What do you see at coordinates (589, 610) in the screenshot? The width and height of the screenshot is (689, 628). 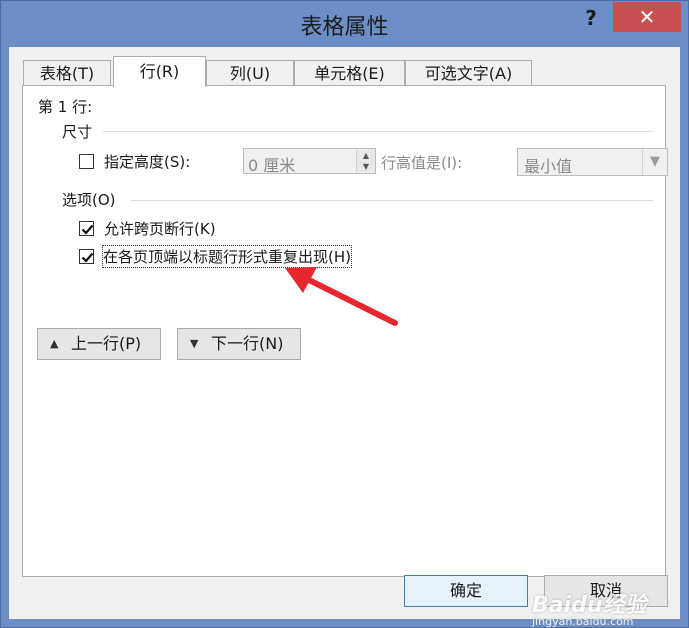 I see `baidu-watermark: Baidu经验 jingyan.baidu.com` at bounding box center [589, 610].